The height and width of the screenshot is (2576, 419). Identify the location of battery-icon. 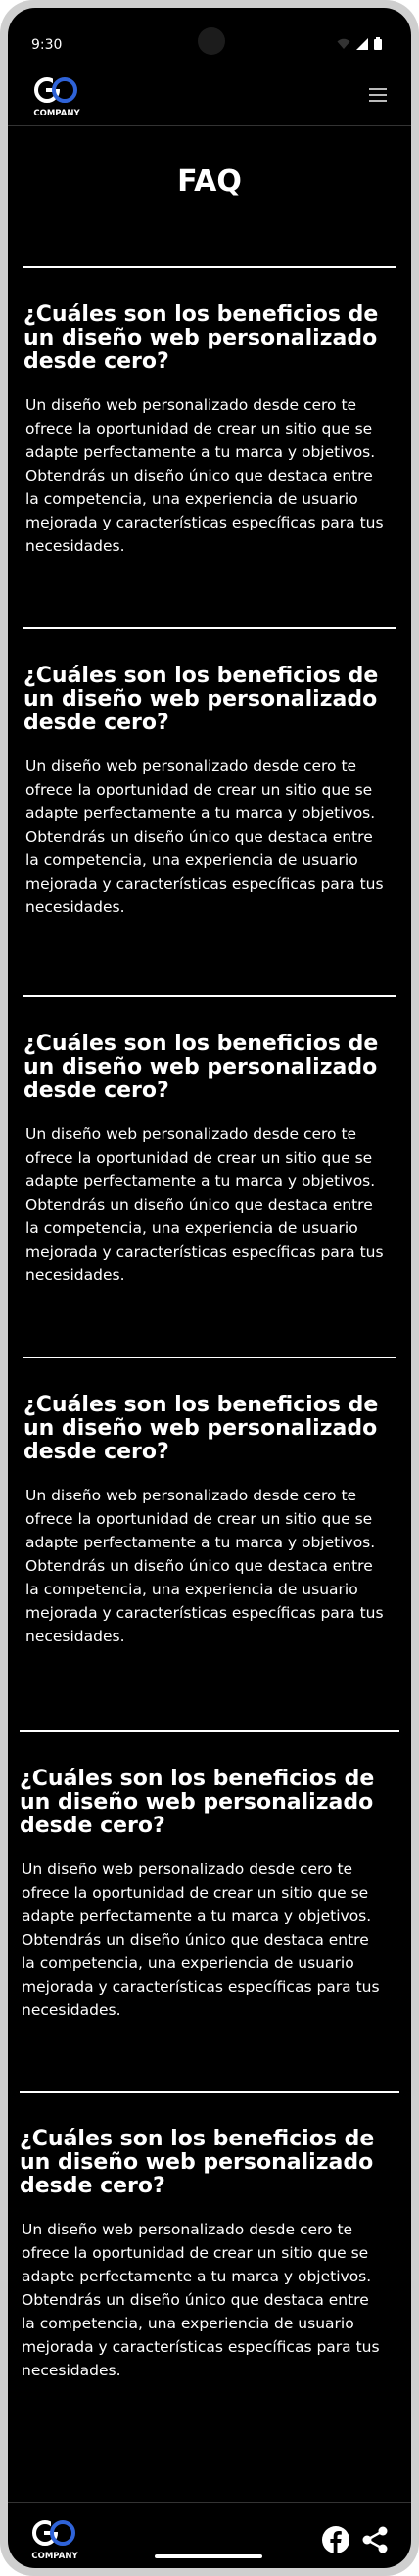
(378, 43).